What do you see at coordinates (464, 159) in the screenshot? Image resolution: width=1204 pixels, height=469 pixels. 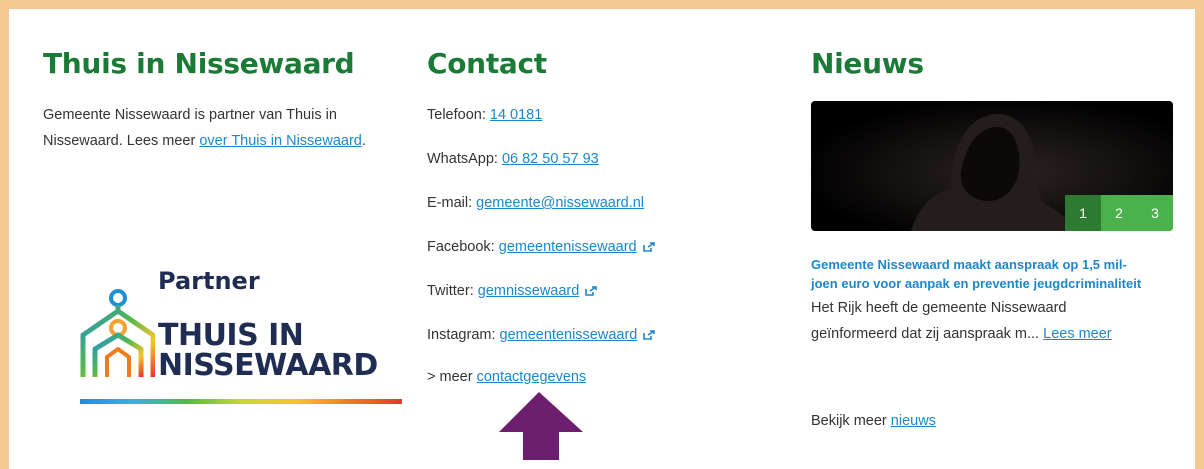 I see `contact-label: WhatsApp:` at bounding box center [464, 159].